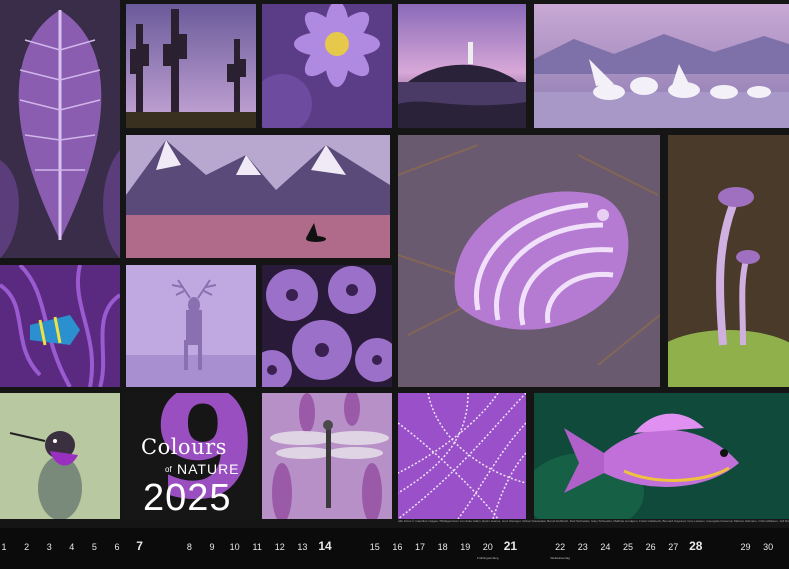 Image resolution: width=789 pixels, height=569 pixels. Describe the element at coordinates (60, 326) in the screenshot. I see `tile-anemone-fish-photo` at that location.